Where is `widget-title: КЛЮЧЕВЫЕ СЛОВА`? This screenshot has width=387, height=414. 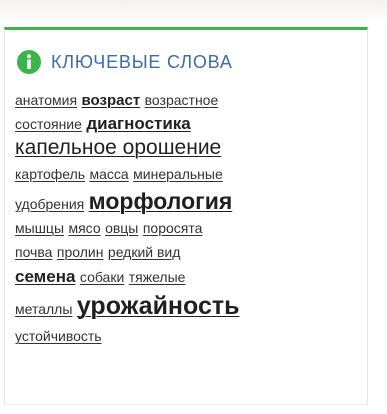 widget-title: КЛЮЧЕВЫЕ СЛОВА is located at coordinates (142, 62).